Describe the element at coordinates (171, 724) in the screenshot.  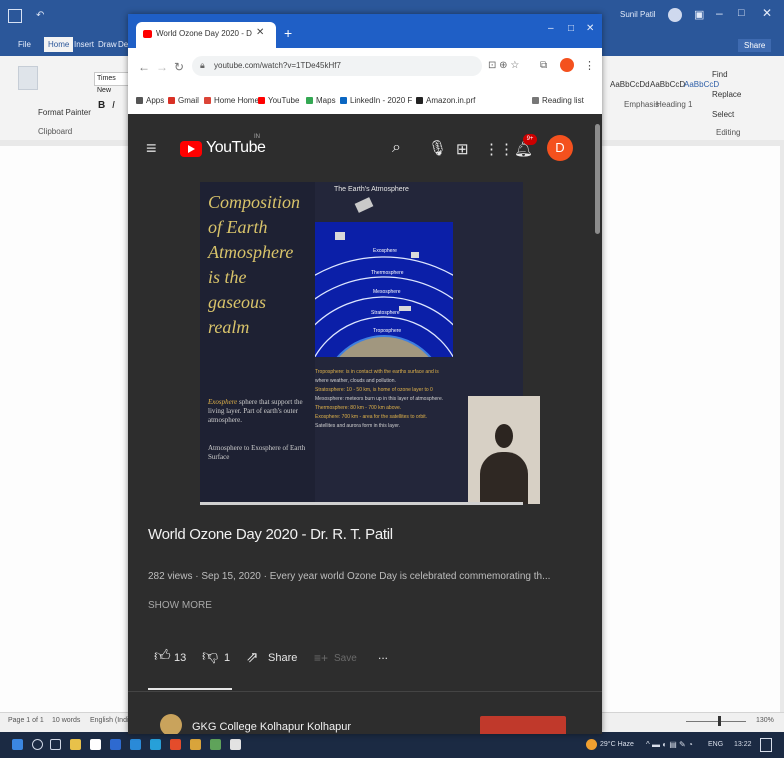
I see `channel-avatar` at that location.